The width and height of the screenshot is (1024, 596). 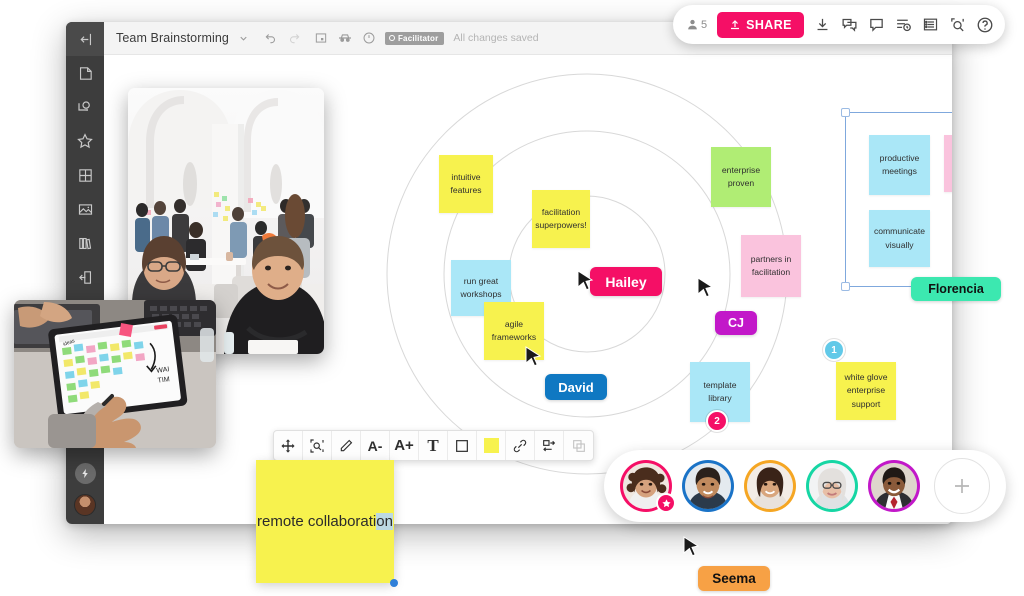 What do you see at coordinates (845, 112) in the screenshot?
I see `selection-handle-tl` at bounding box center [845, 112].